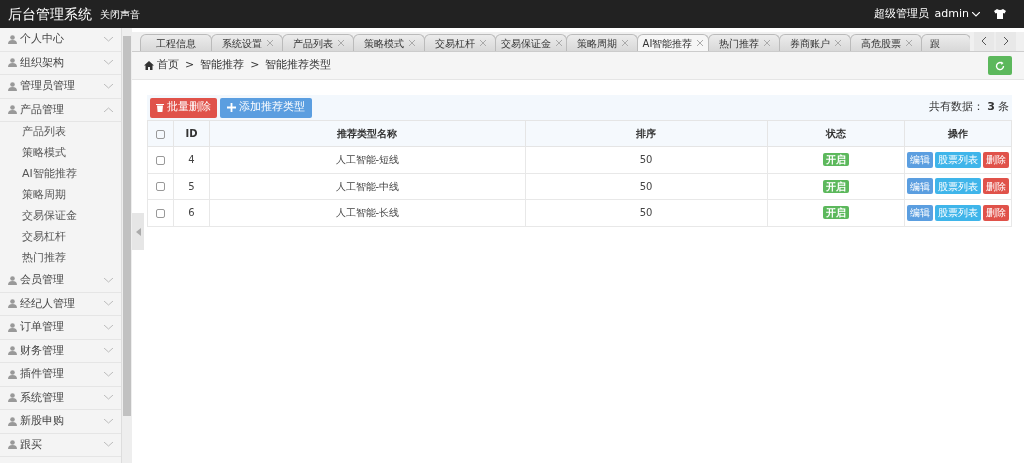 This screenshot has height=463, width=1024. Describe the element at coordinates (149, 65) in the screenshot. I see `home-icon` at that location.